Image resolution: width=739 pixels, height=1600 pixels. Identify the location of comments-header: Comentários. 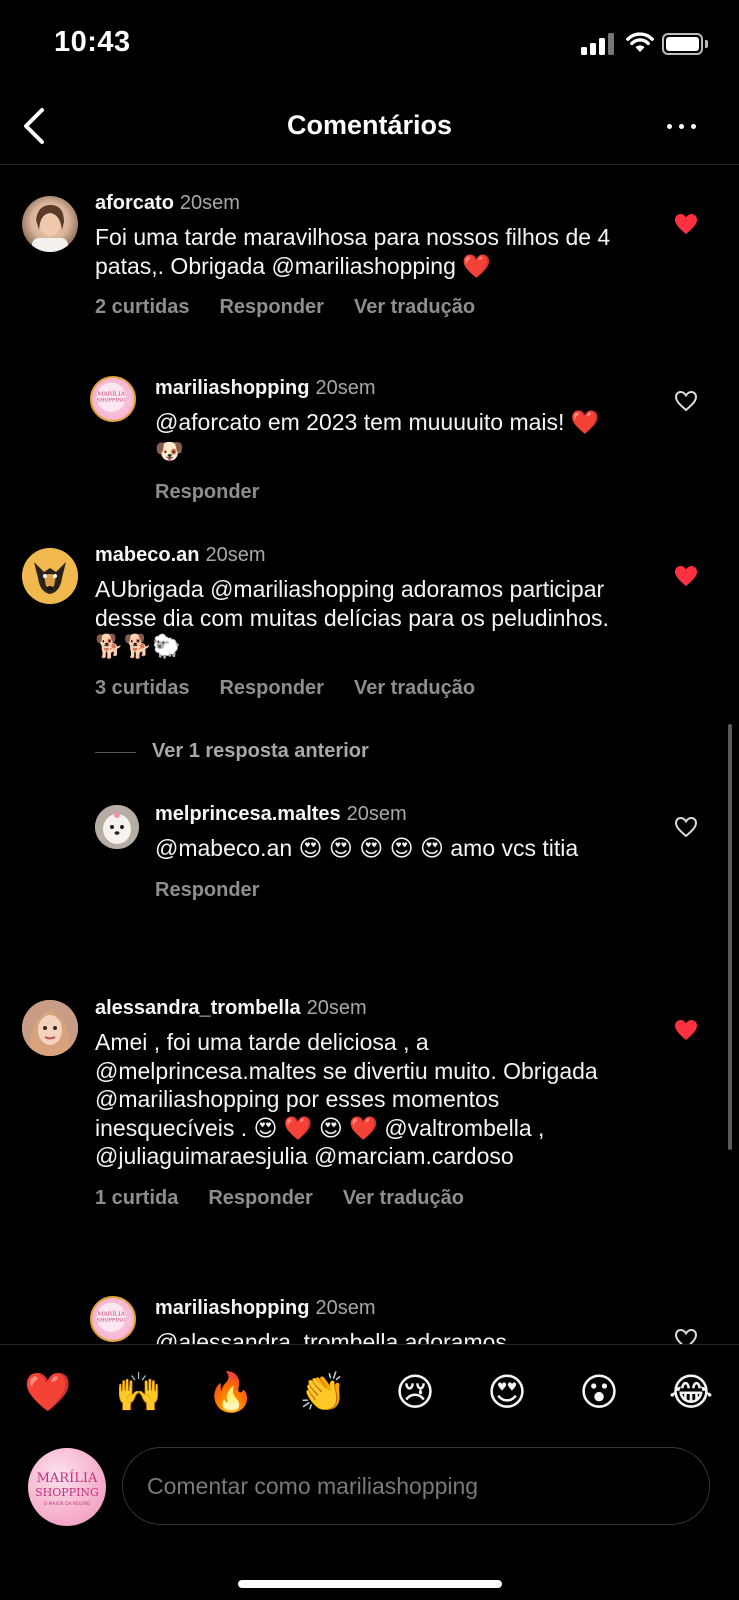
(369, 127).